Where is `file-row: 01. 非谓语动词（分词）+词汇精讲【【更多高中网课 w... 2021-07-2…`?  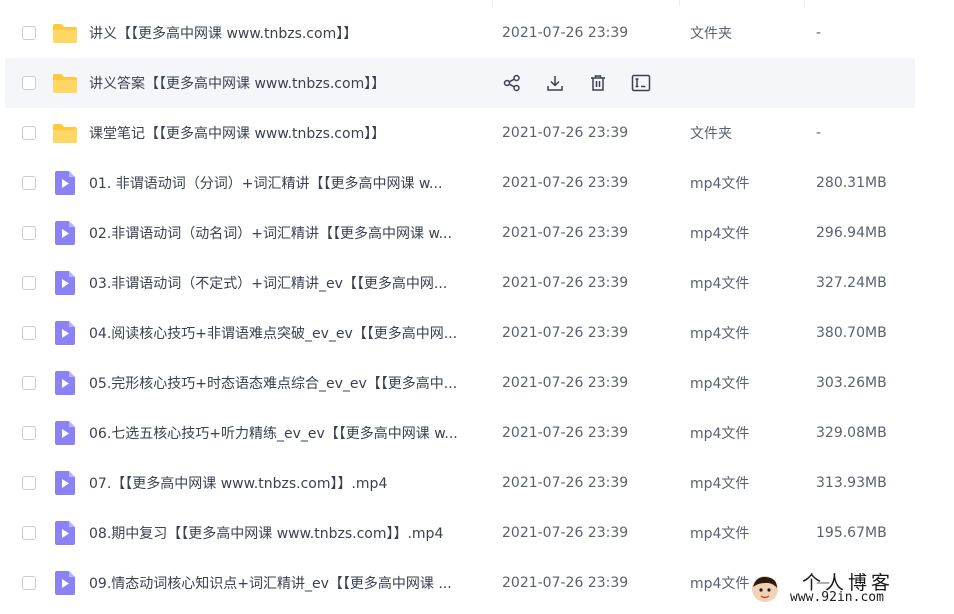 file-row: 01. 非谓语动词（分词）+词汇精讲【【更多高中网课 w... 2021-07-2… is located at coordinates (460, 183).